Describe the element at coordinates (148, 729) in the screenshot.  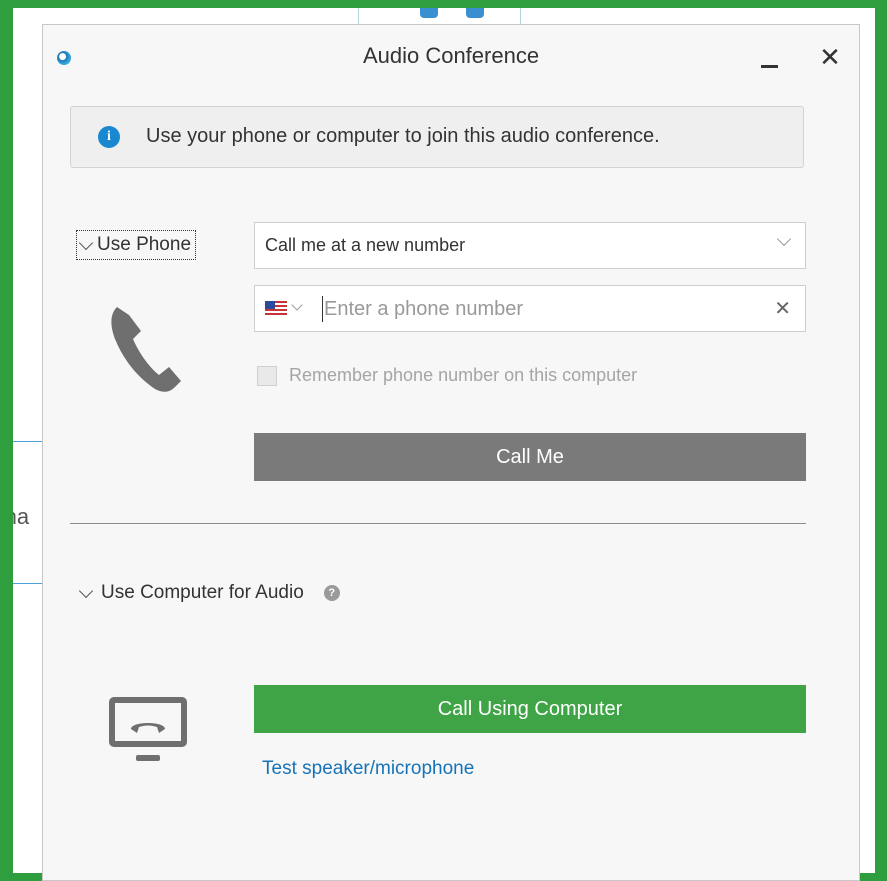
I see `computer-call-icon` at that location.